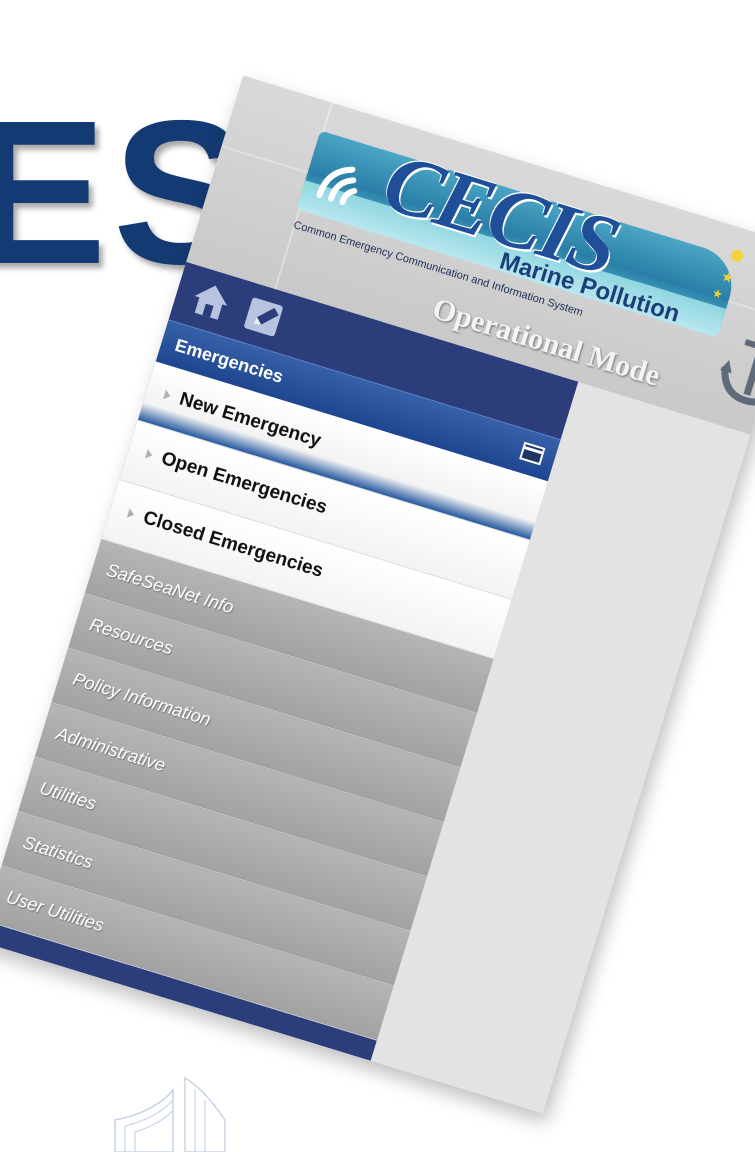 The height and width of the screenshot is (1152, 755). What do you see at coordinates (55, 911) in the screenshot?
I see `menu-item-label: User Utilities` at bounding box center [55, 911].